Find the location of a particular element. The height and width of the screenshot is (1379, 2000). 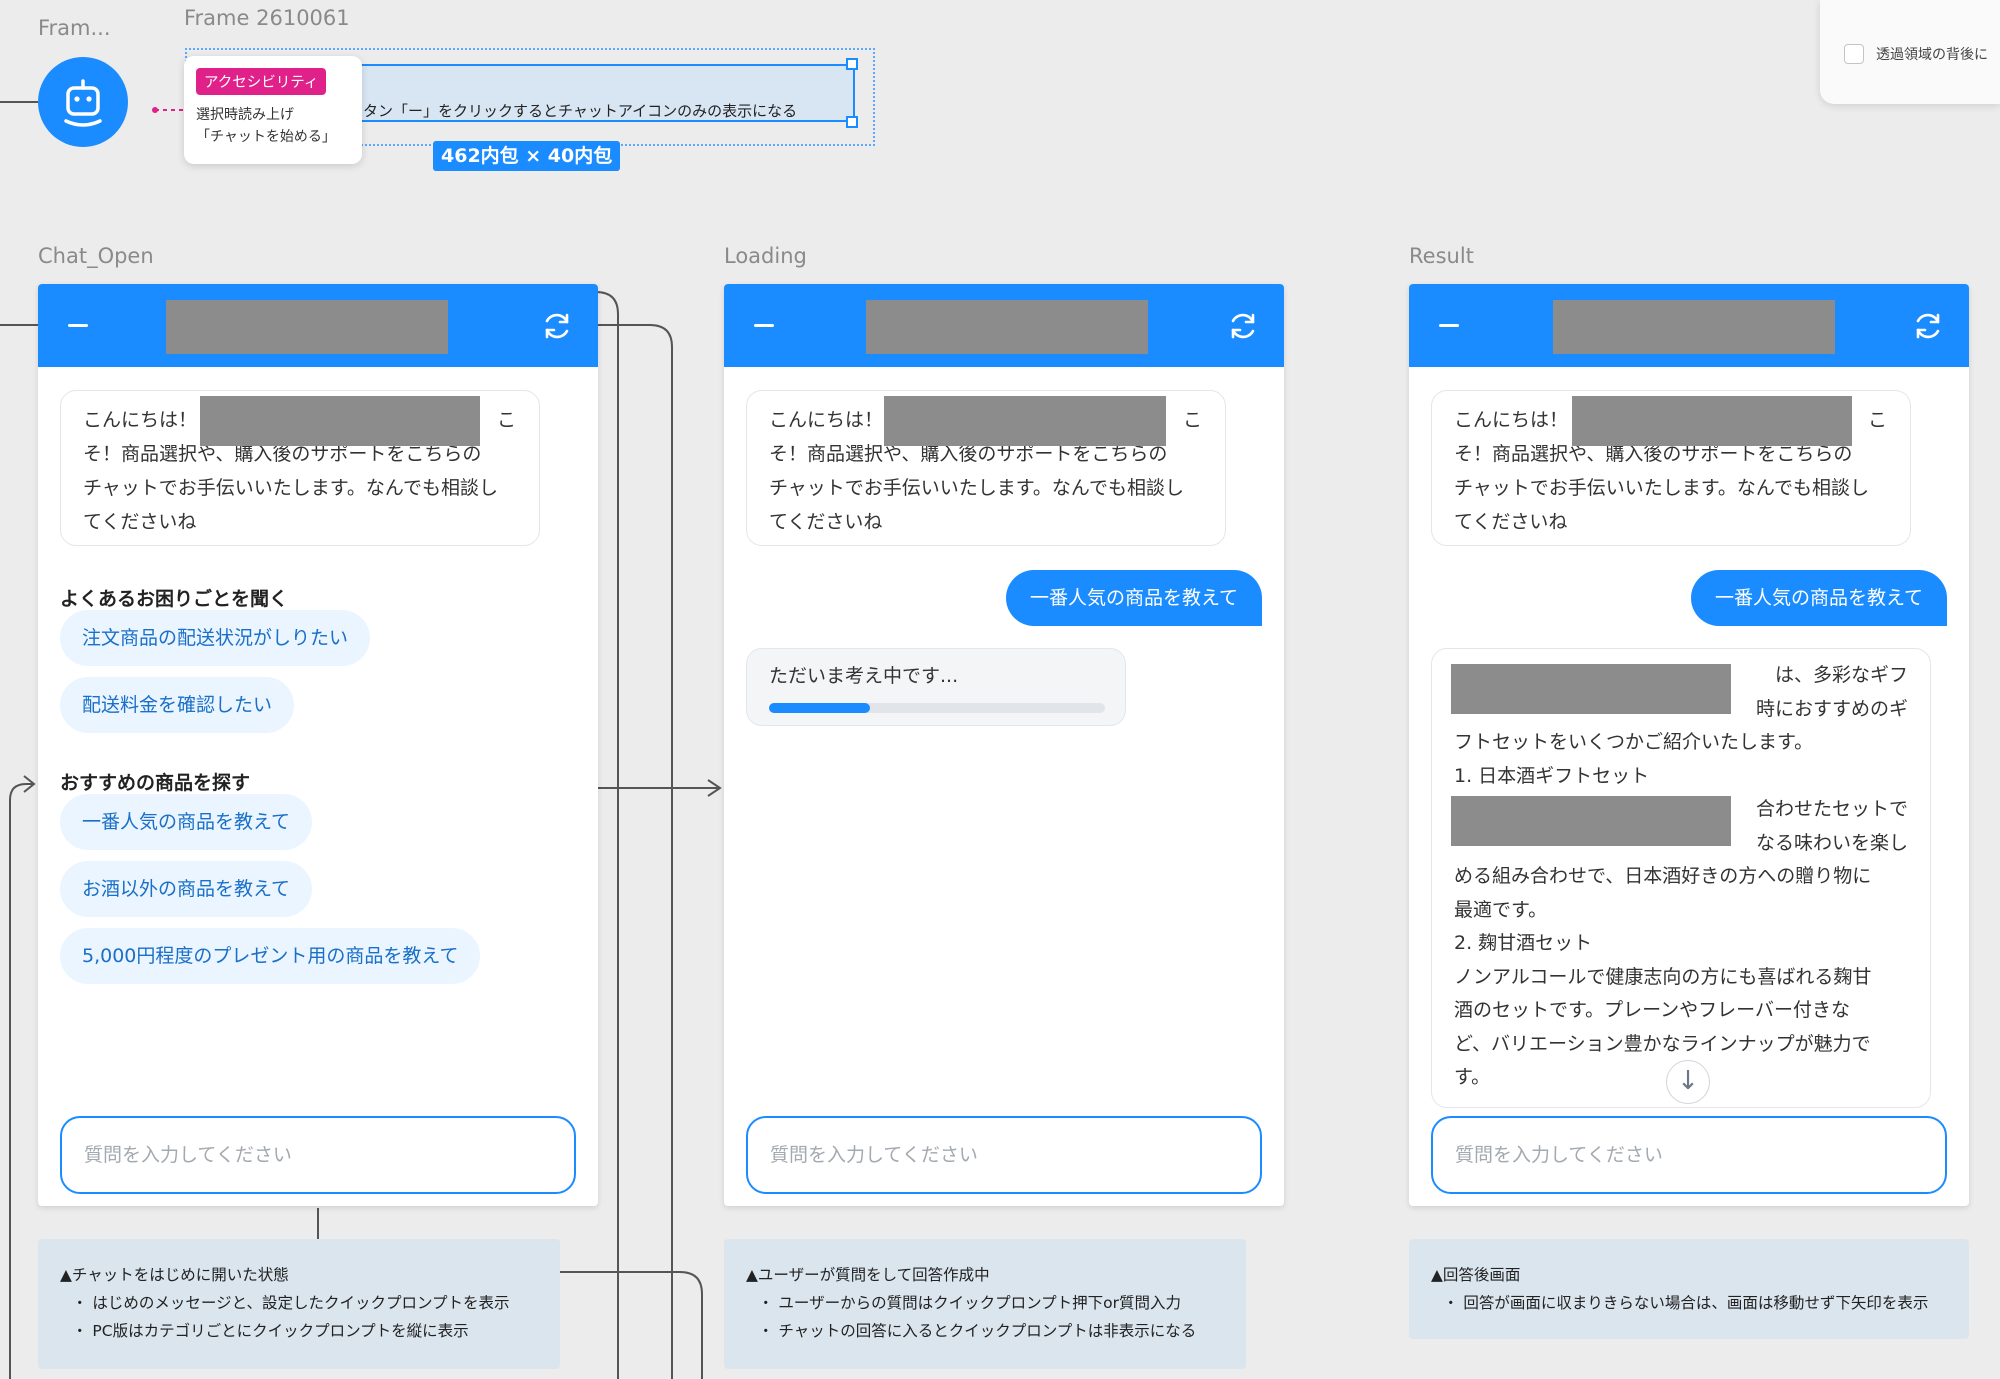

answer-line-10: ノンアルコールで健康志向の方にも喜ばれる麹甘 is located at coordinates (1663, 976).